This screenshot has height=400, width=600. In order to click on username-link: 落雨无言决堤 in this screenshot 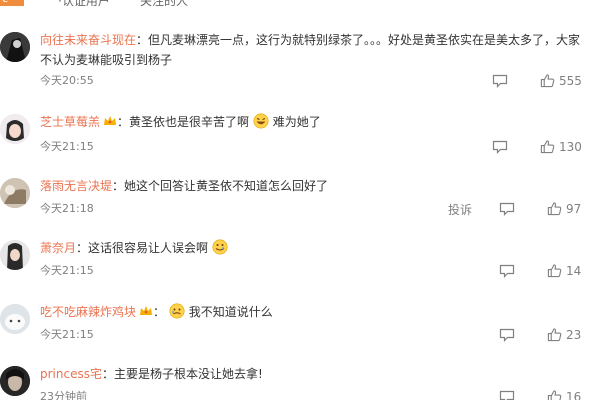, I will do `click(76, 186)`.